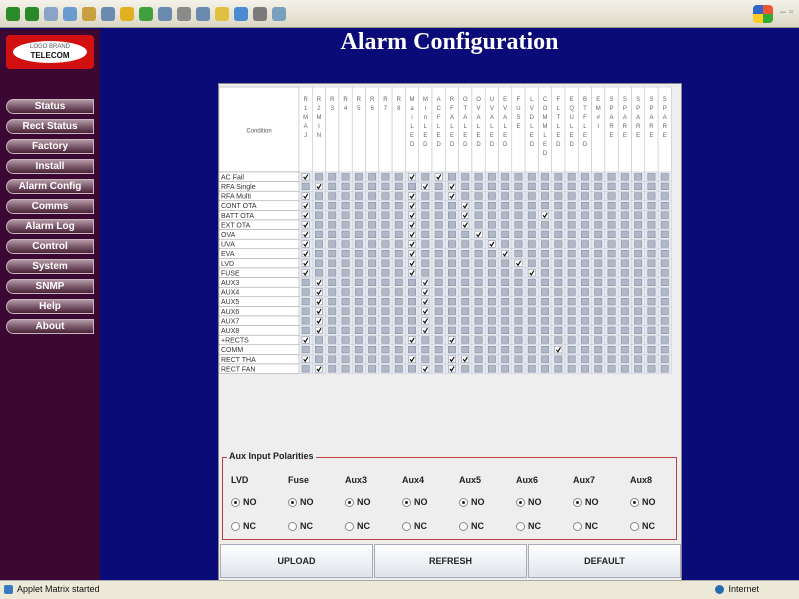 The height and width of the screenshot is (599, 799). Describe the element at coordinates (184, 13) in the screenshot. I see `print-icon` at that location.